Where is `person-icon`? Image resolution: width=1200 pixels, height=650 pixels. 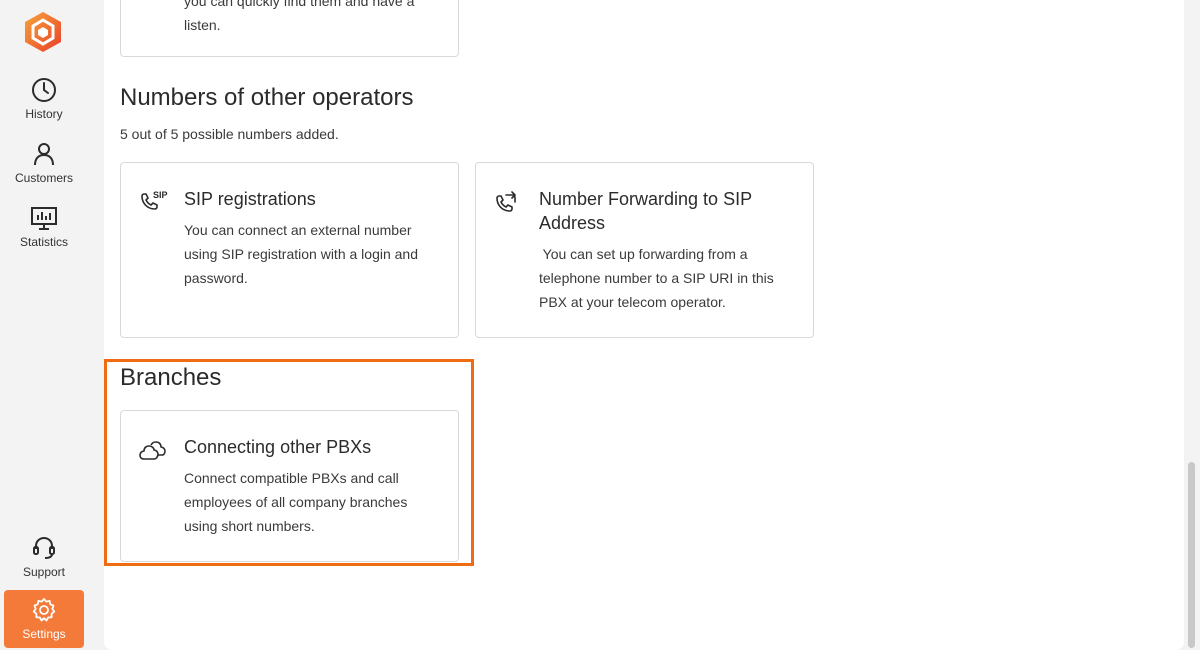
person-icon is located at coordinates (44, 154).